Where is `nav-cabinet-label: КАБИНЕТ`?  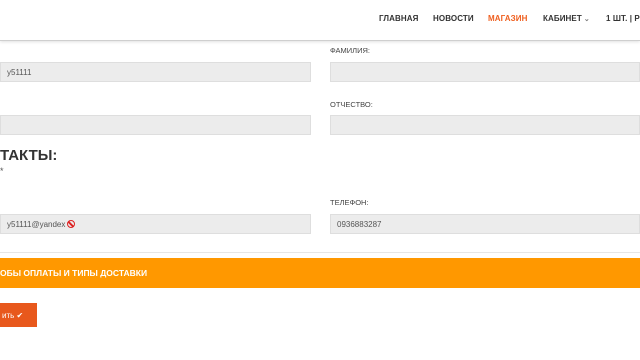 nav-cabinet-label: КАБИНЕТ is located at coordinates (562, 18).